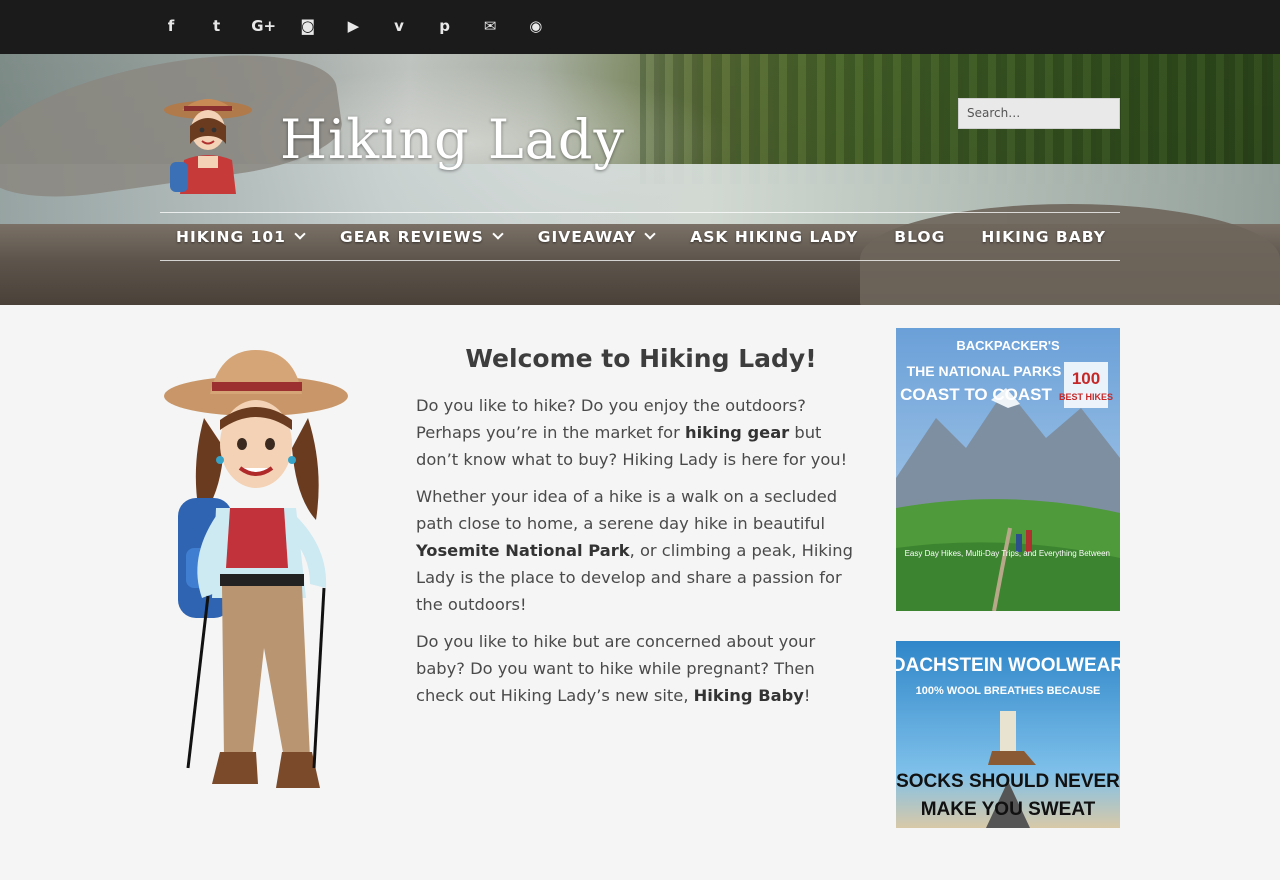 This screenshot has height=880, width=1280. What do you see at coordinates (749, 695) in the screenshot?
I see `hiking-baby-link: Hiking Baby` at bounding box center [749, 695].